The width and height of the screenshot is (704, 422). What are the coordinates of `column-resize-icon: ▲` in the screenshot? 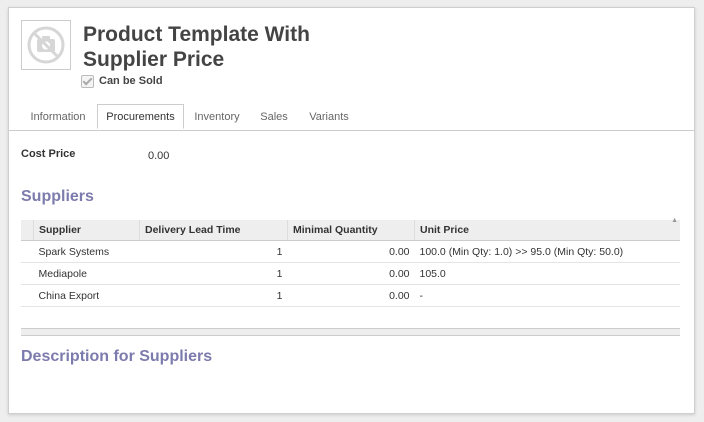 It's located at (674, 220).